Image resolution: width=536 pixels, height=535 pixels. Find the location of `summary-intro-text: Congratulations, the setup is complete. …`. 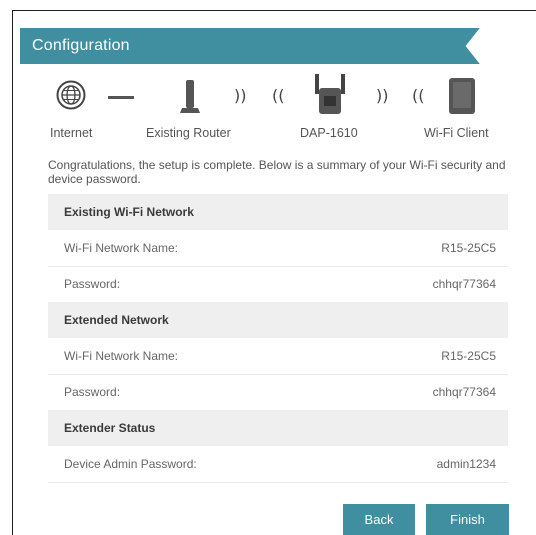

summary-intro-text: Congratulations, the setup is complete. … is located at coordinates (277, 172).